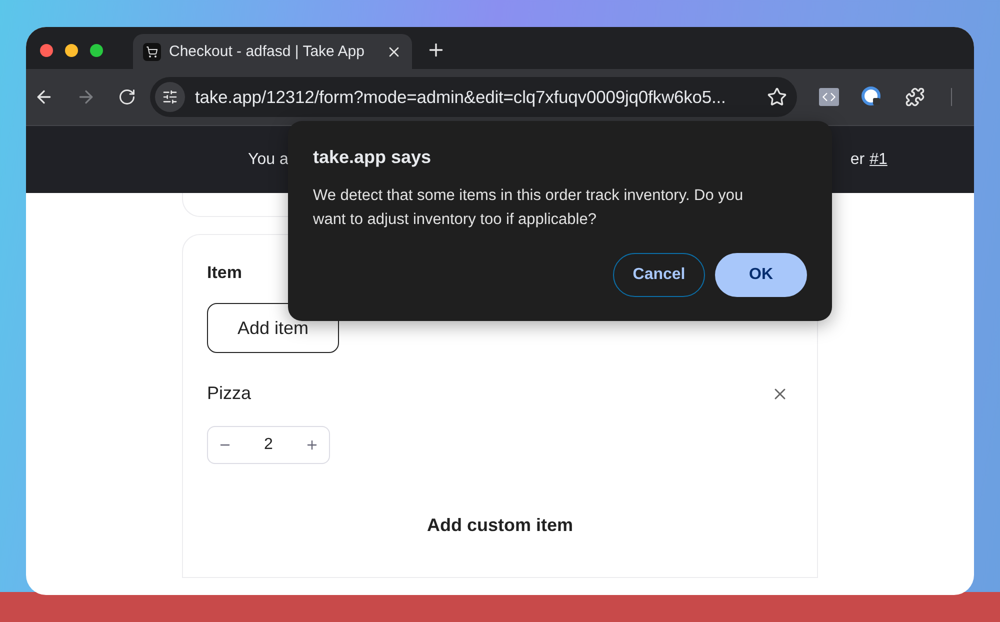  What do you see at coordinates (777, 97) in the screenshot?
I see `star-icon` at bounding box center [777, 97].